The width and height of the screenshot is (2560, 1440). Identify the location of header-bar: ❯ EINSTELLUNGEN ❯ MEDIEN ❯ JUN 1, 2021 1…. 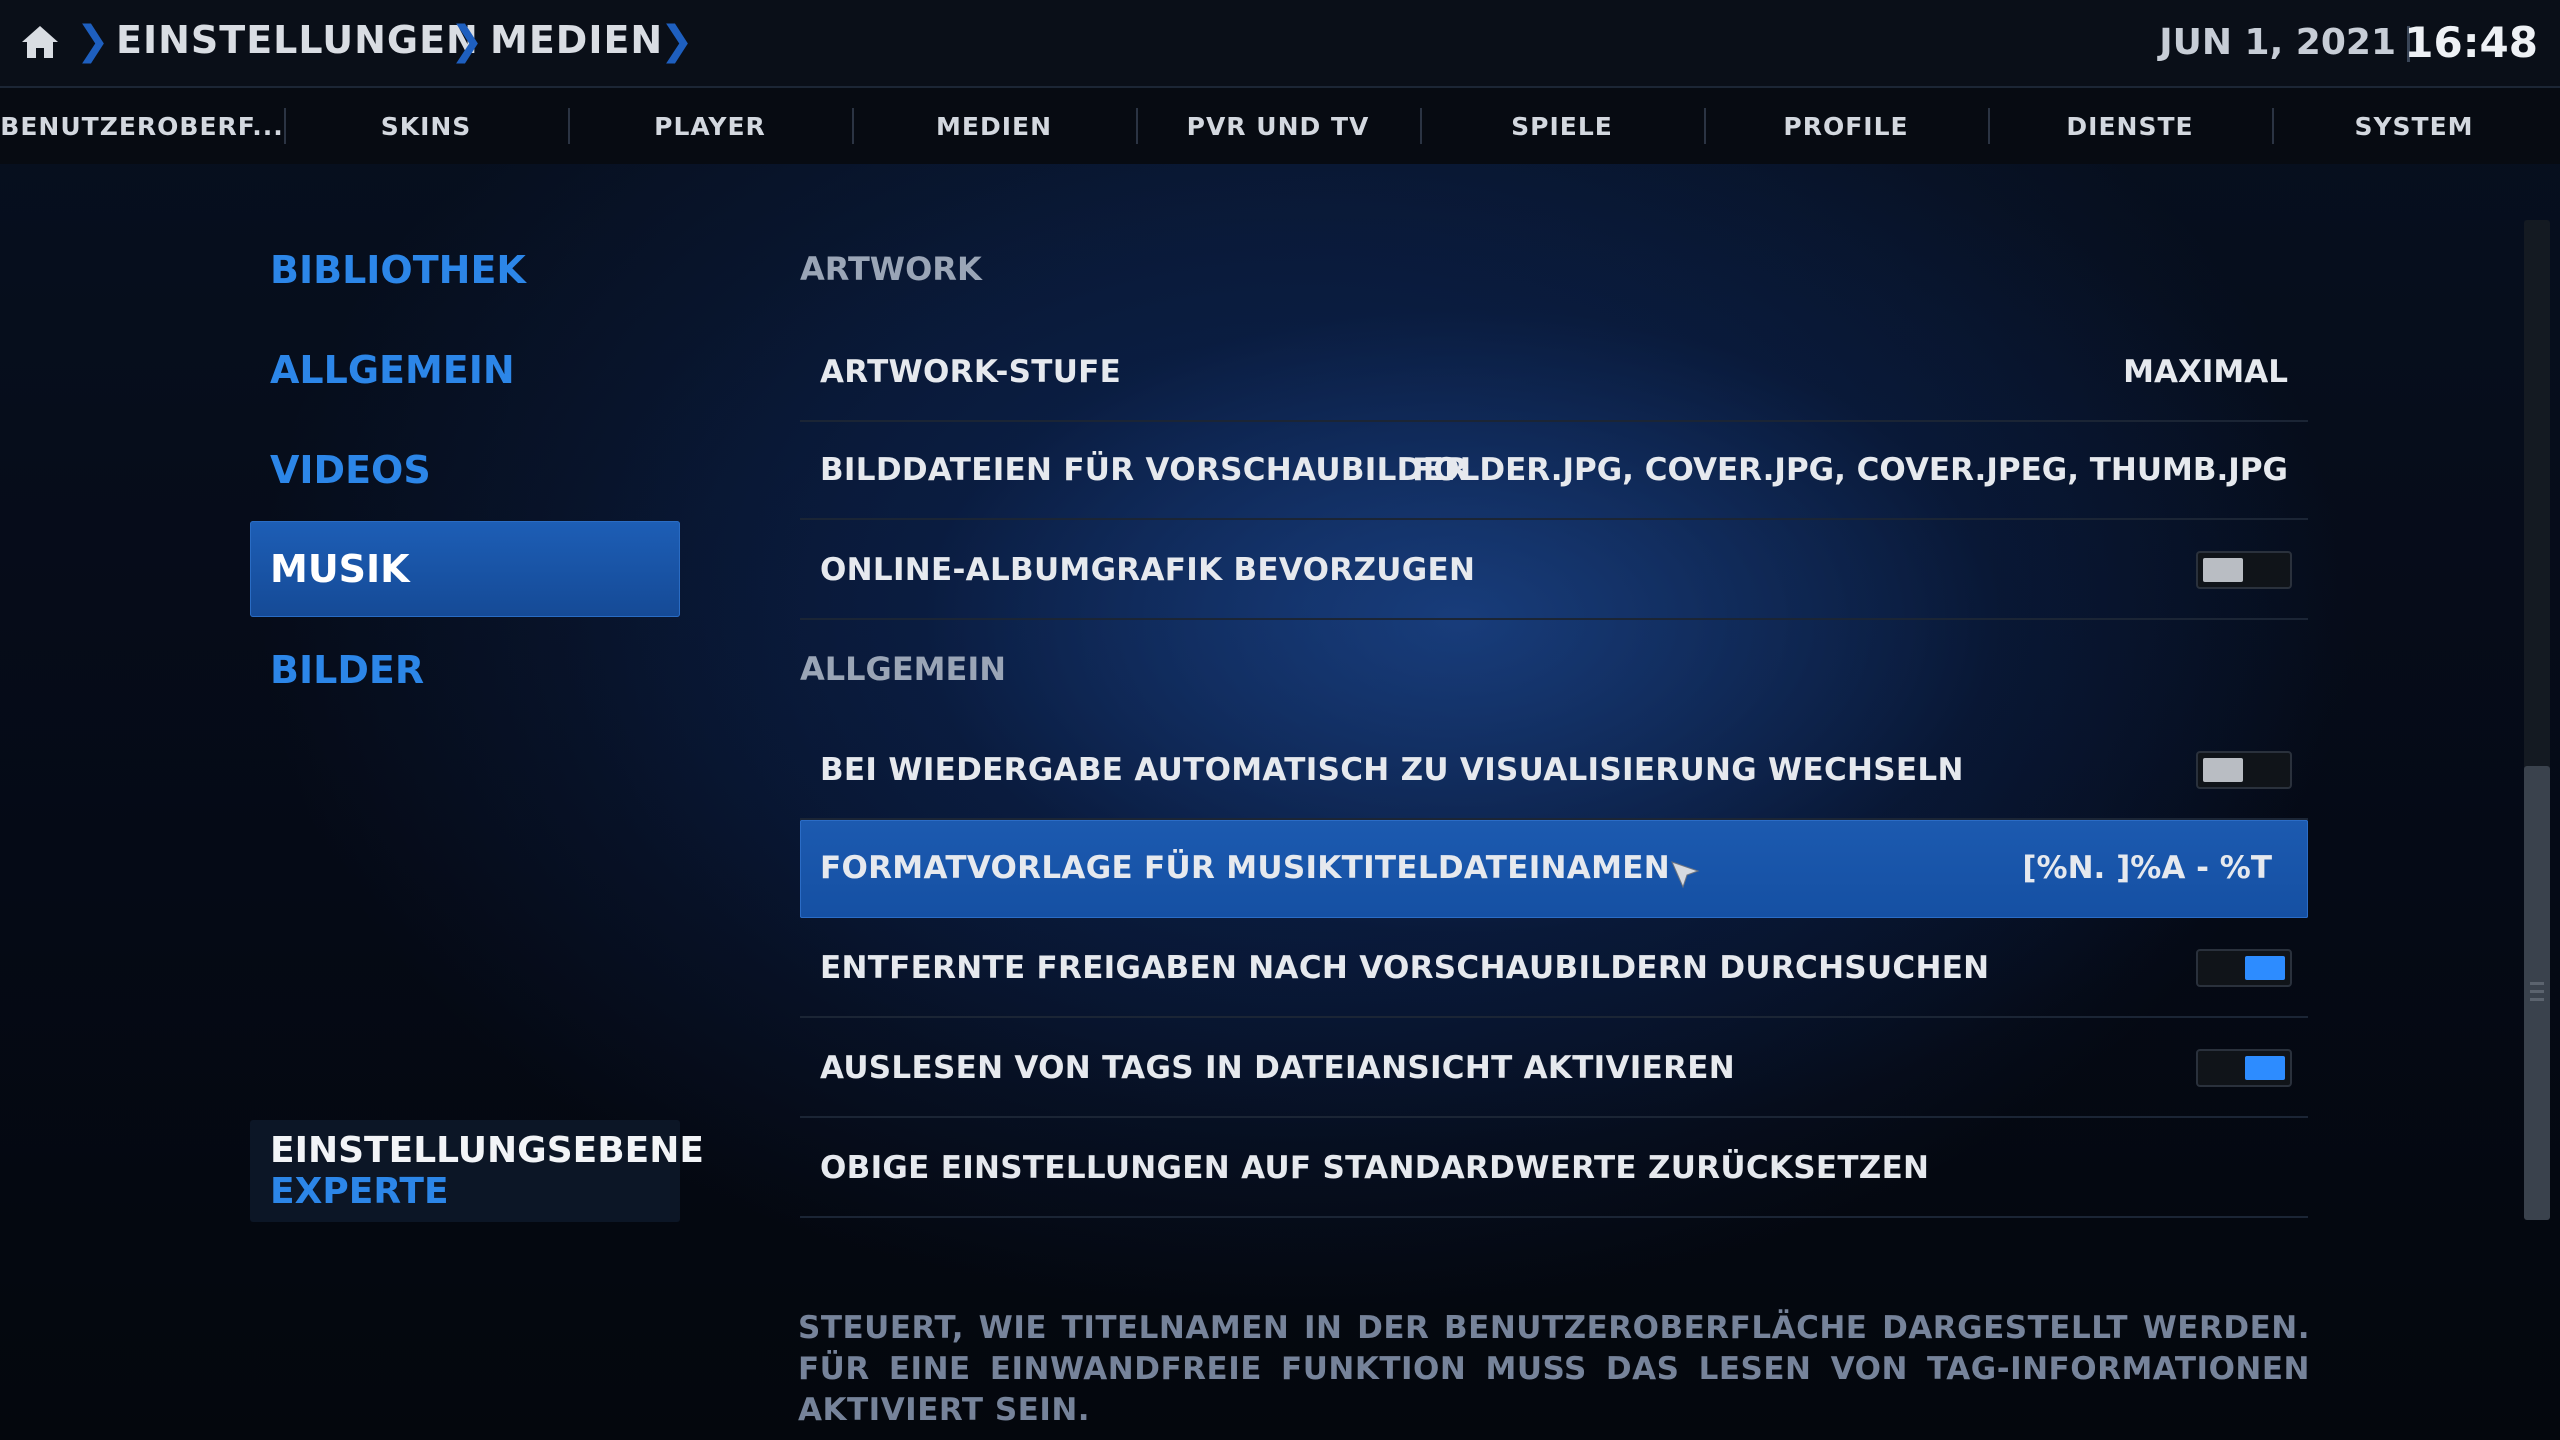
(1280, 44).